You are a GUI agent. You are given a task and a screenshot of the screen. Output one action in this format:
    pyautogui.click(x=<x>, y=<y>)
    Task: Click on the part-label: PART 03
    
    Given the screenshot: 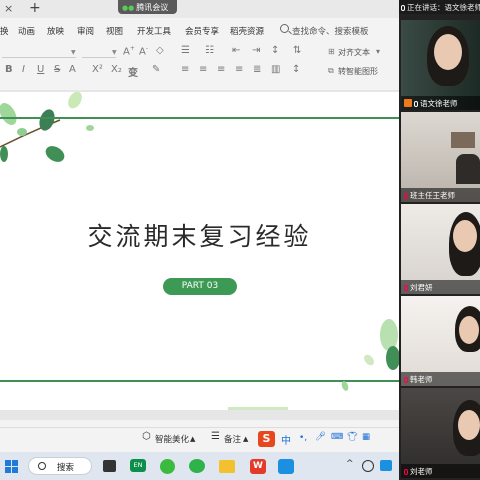 What is the action you would take?
    pyautogui.click(x=200, y=286)
    